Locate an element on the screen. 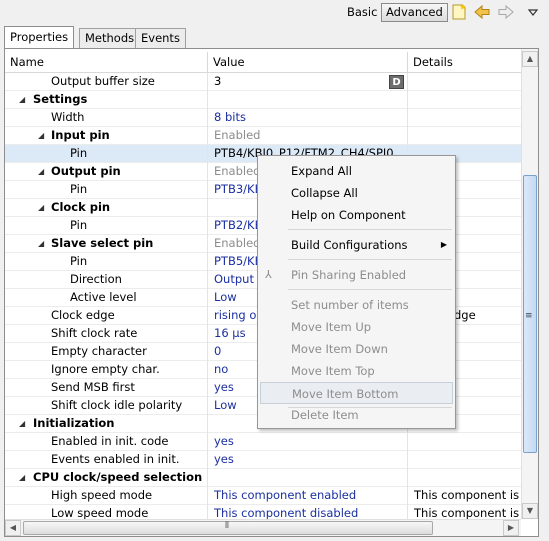 This screenshot has height=541, width=549. property-value: 8 bits is located at coordinates (308, 118).